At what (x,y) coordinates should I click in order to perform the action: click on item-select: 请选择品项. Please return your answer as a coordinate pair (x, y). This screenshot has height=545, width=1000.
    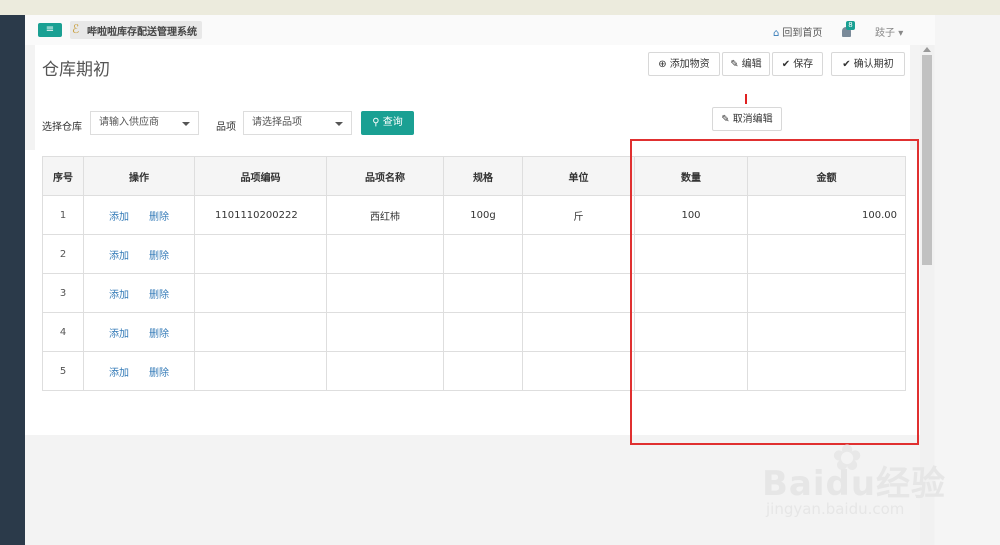
    Looking at the image, I should click on (297, 123).